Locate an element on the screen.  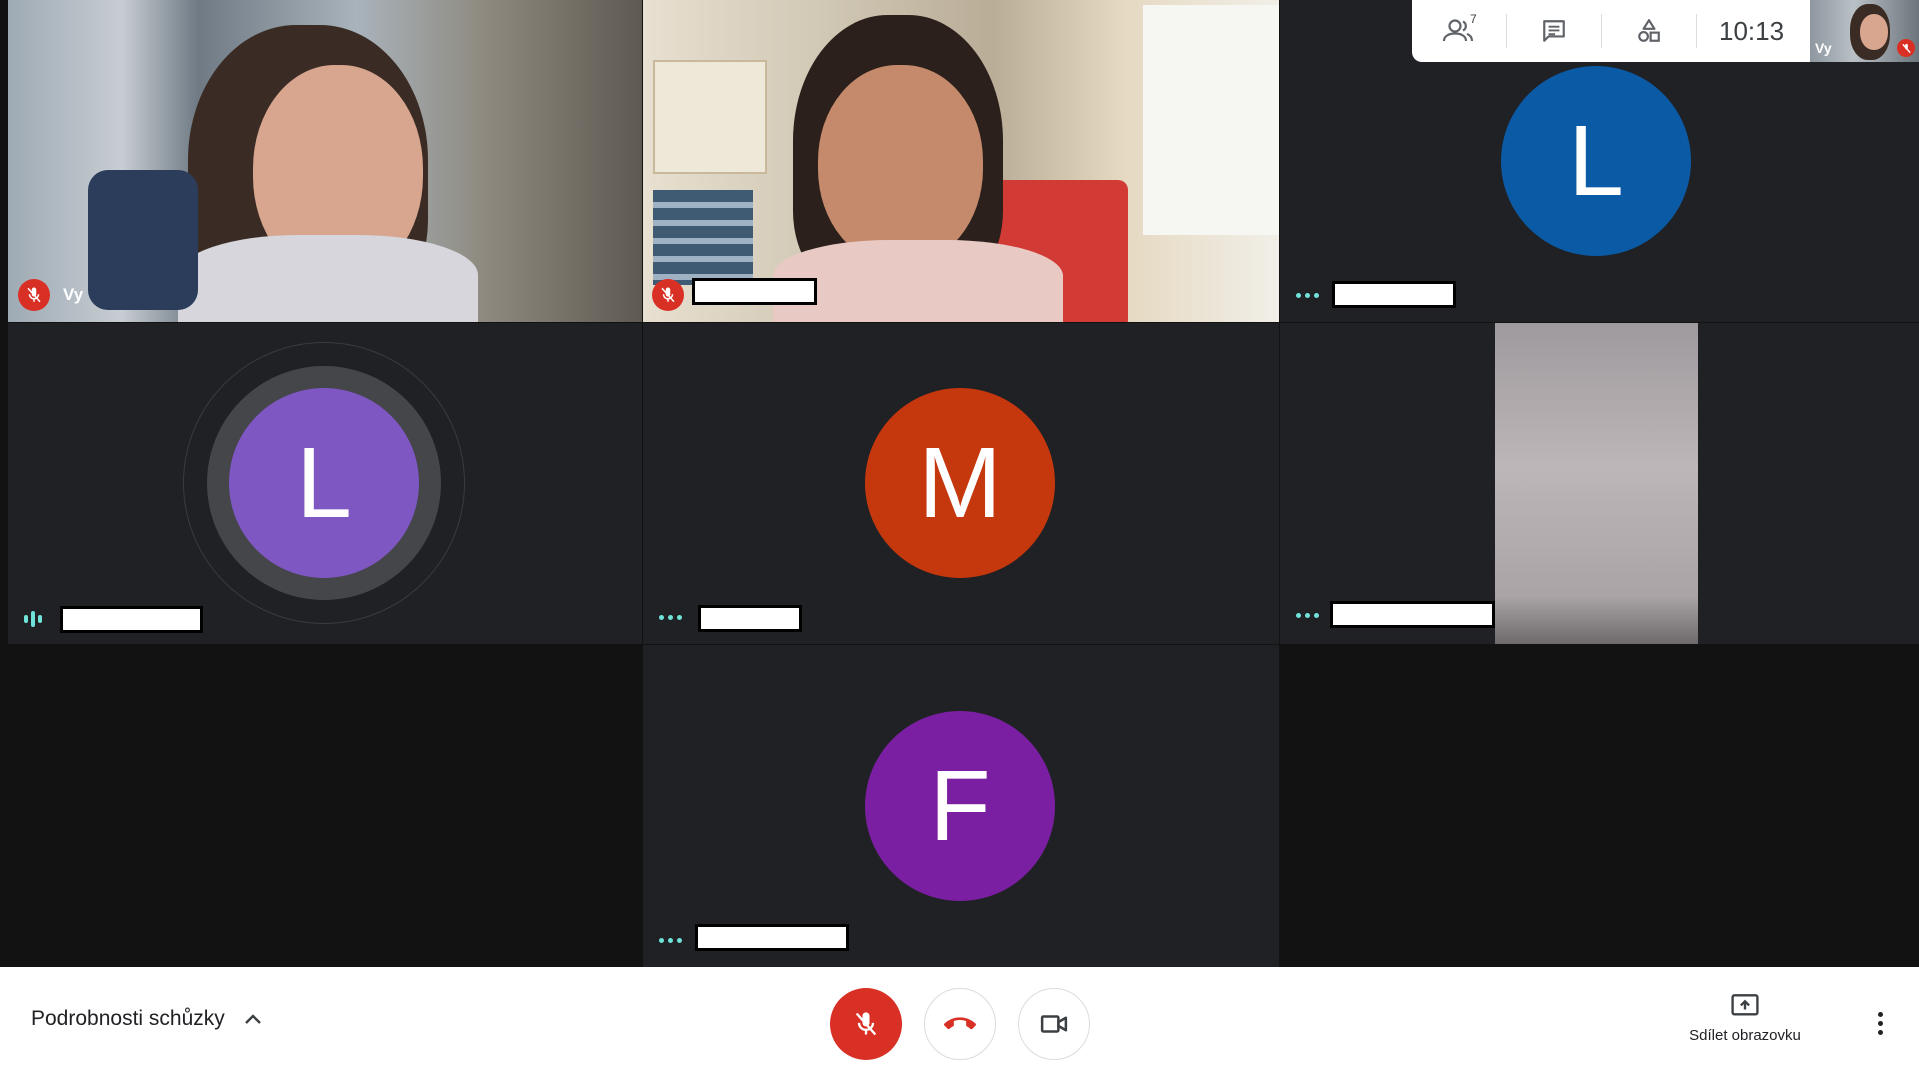
participant-tile-self: Vy is located at coordinates (325, 161).